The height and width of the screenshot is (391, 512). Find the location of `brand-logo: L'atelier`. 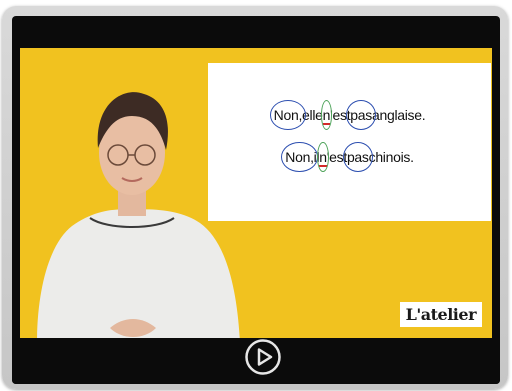

brand-logo: L'atelier is located at coordinates (440, 314).